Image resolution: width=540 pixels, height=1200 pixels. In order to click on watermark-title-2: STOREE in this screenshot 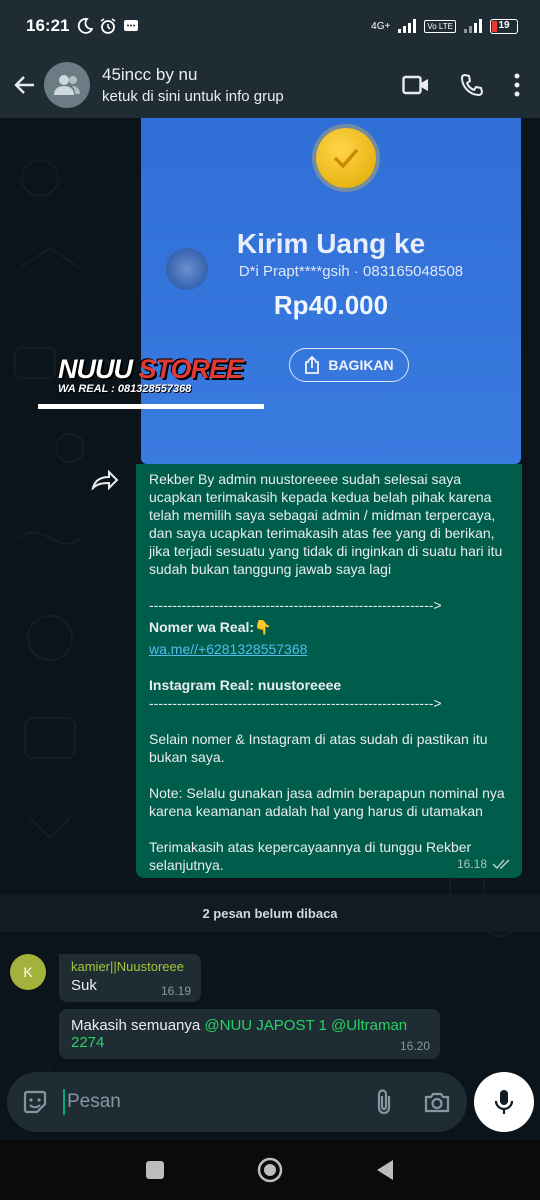, I will do `click(191, 369)`.